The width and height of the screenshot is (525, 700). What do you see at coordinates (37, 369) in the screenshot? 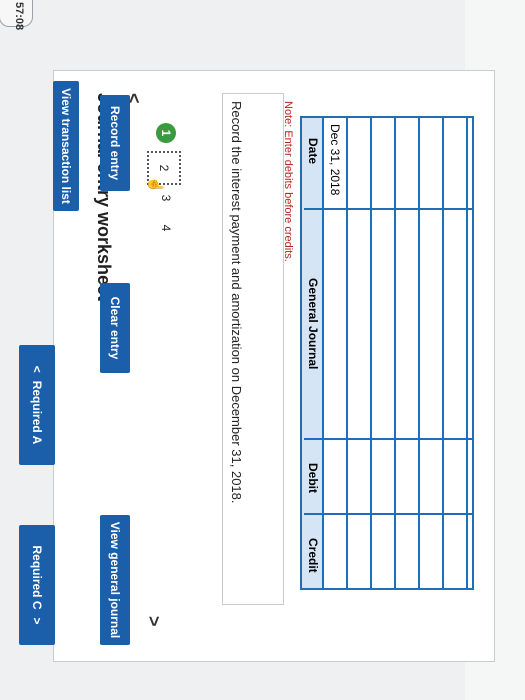
I see `chevron-left-icon: <` at bounding box center [37, 369].